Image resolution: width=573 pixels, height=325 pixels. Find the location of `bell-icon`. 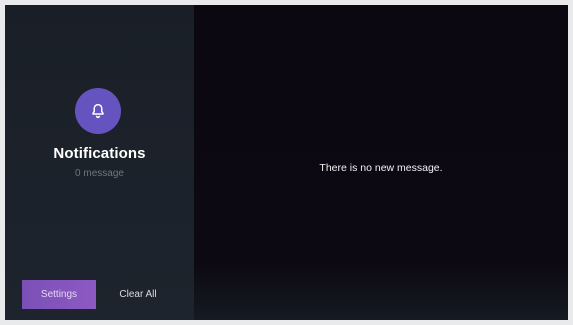

bell-icon is located at coordinates (98, 111).